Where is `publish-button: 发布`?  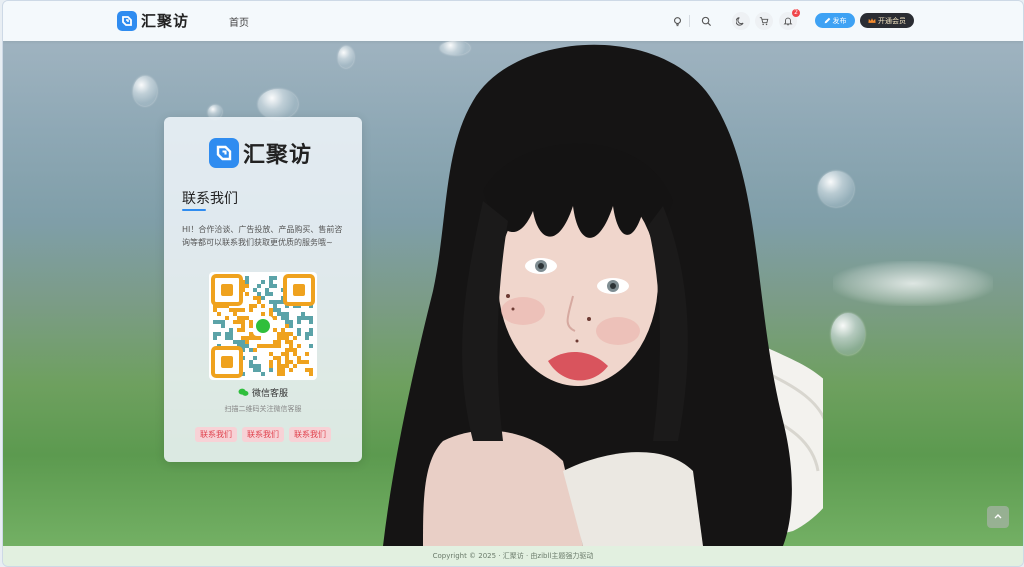
publish-button: 发布 is located at coordinates (835, 20).